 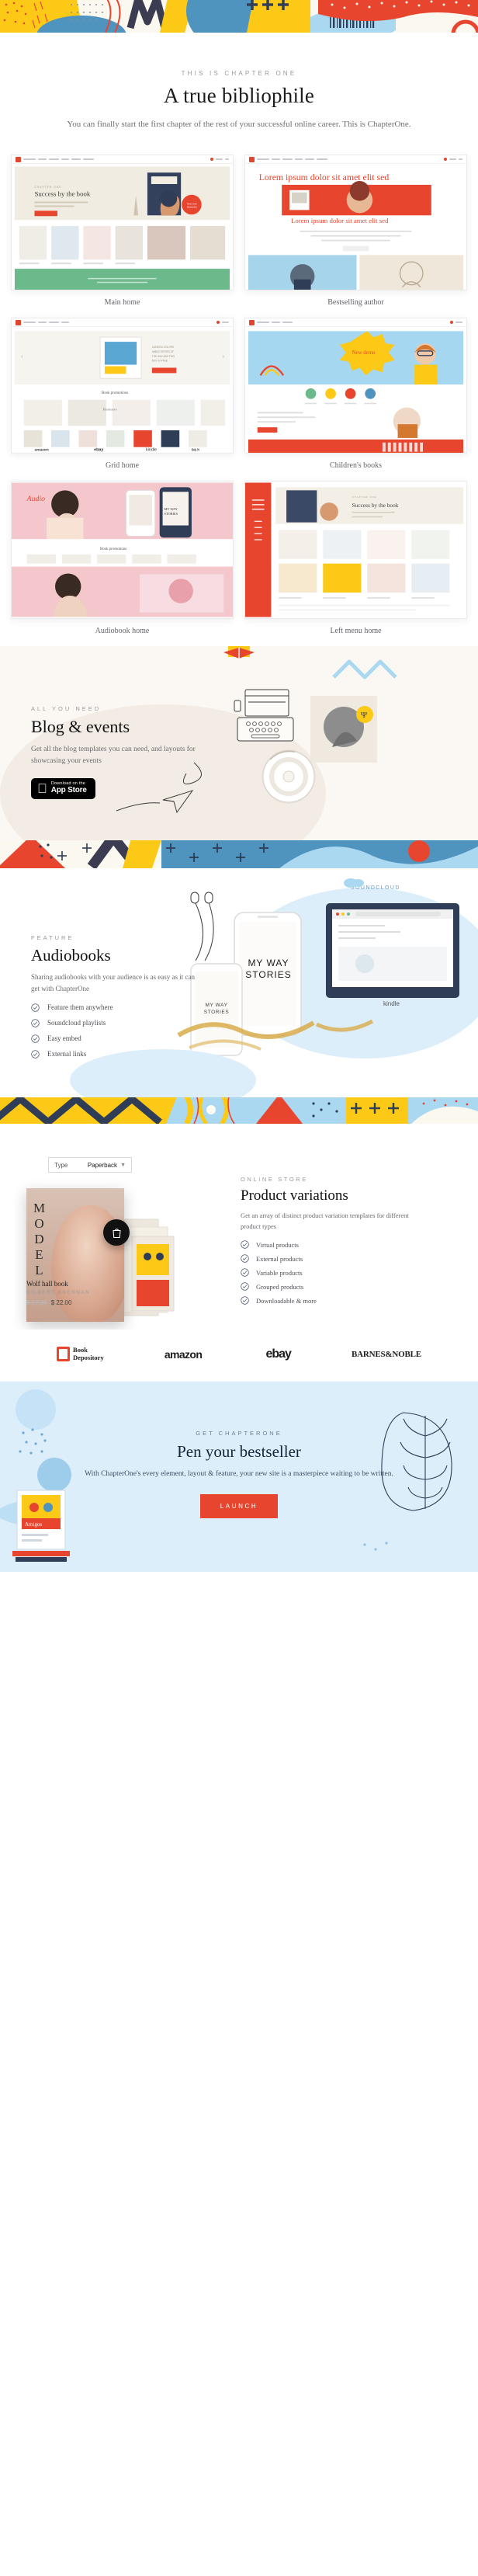 What do you see at coordinates (294, 1196) in the screenshot?
I see `product-title: Product variations` at bounding box center [294, 1196].